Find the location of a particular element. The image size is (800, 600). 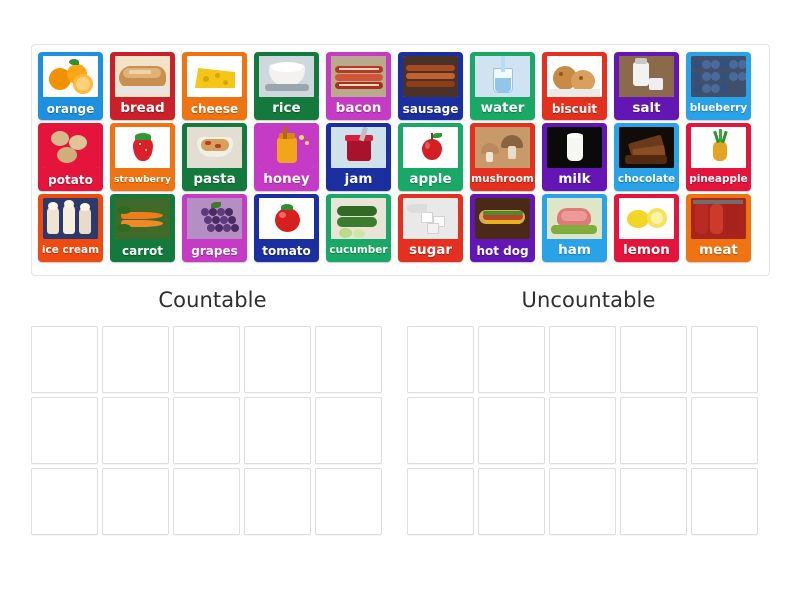

word-tile-label: cheese is located at coordinates (214, 108).